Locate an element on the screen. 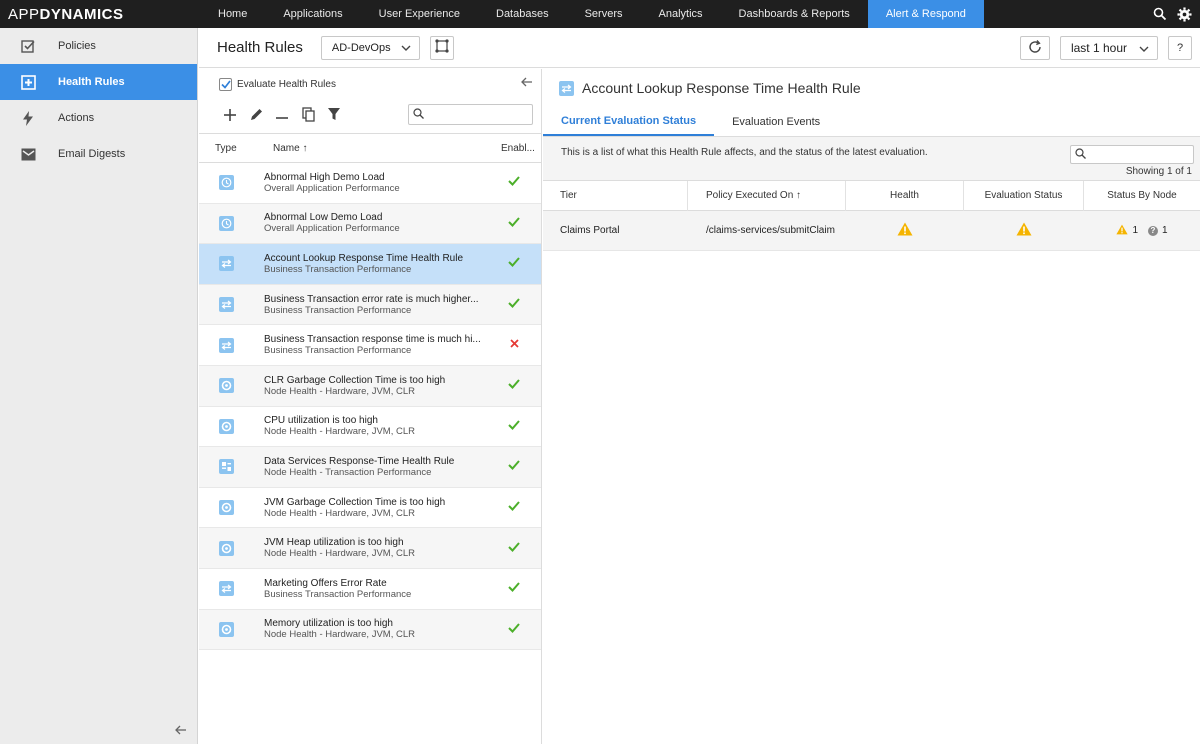  column-name: Name ↑ is located at coordinates (372, 148).